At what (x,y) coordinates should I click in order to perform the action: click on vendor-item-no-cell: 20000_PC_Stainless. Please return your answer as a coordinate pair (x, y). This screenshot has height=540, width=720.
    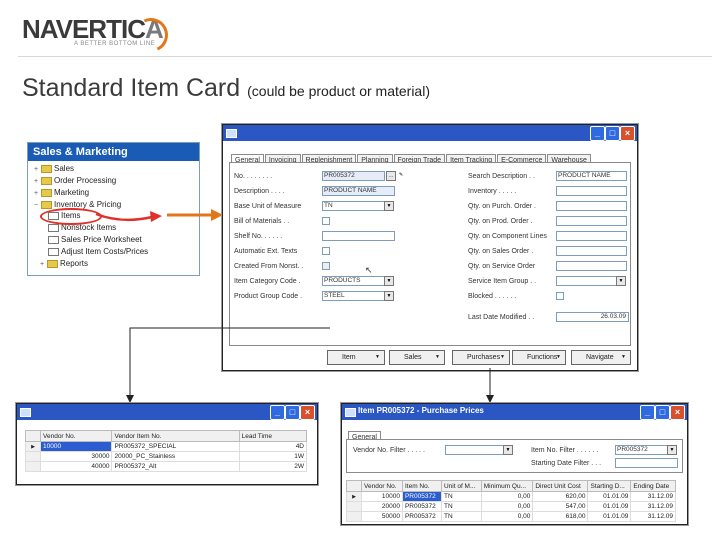
    Looking at the image, I should click on (175, 456).